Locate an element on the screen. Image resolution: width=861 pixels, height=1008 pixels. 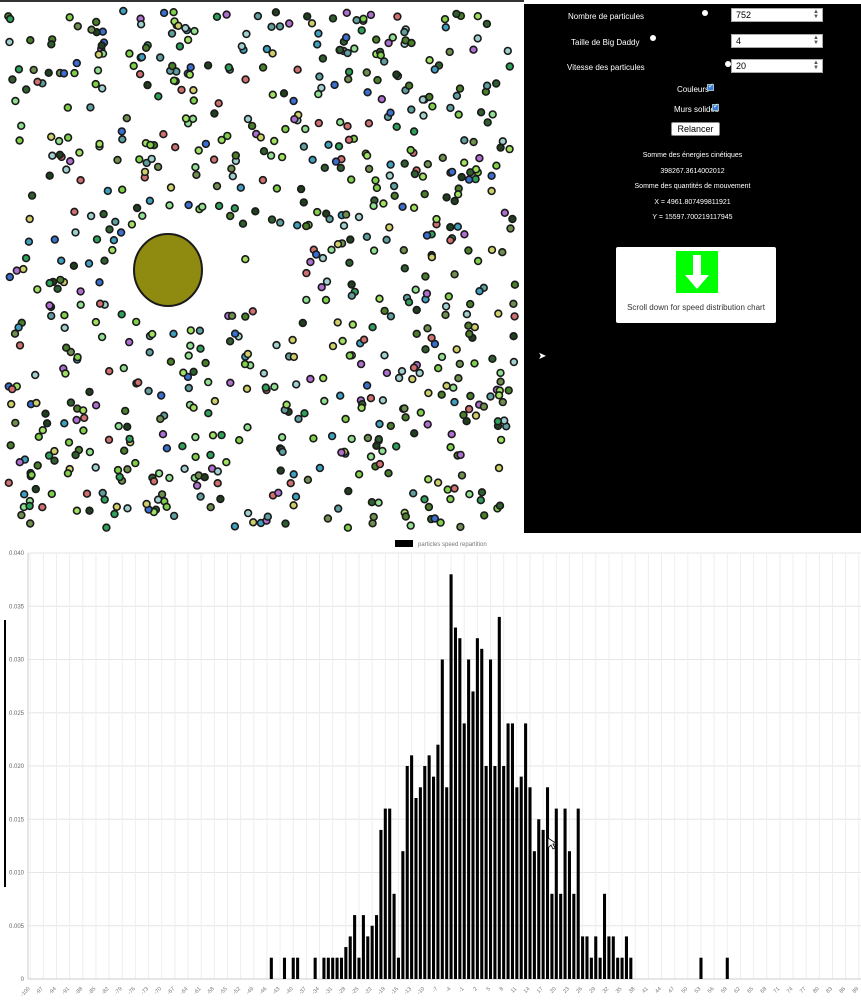
particles-slider is located at coordinates (705, 13).